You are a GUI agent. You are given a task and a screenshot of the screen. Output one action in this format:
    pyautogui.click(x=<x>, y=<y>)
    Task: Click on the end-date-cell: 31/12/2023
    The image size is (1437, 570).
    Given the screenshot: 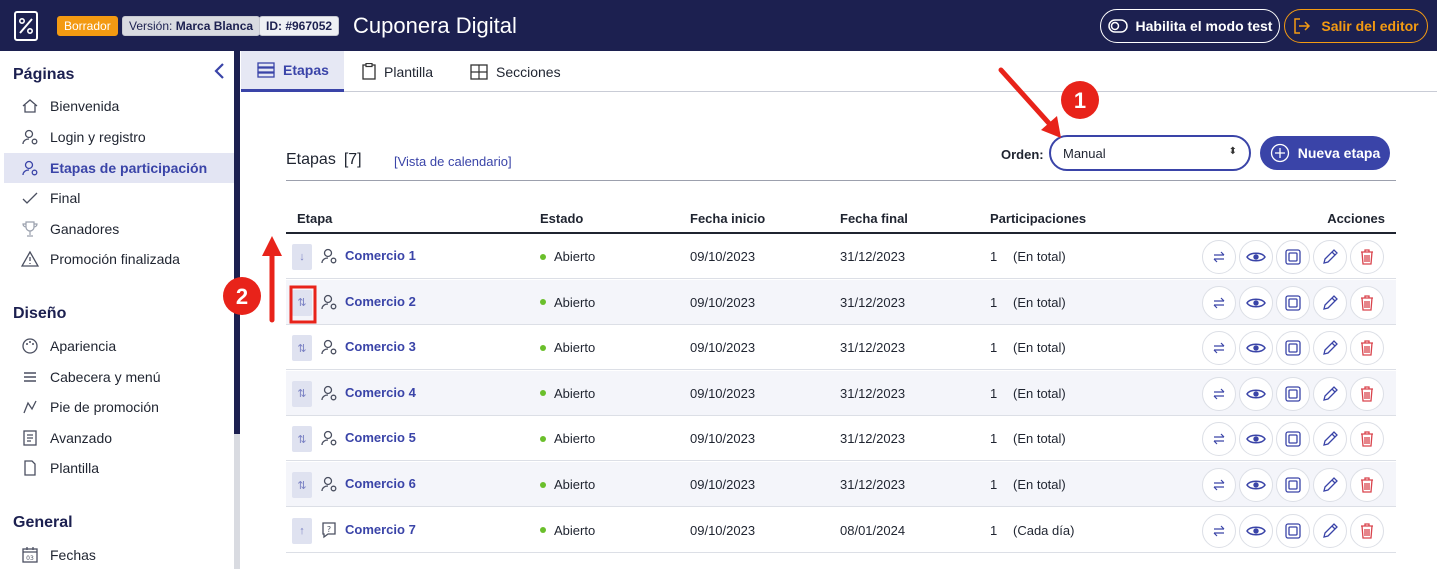 What is the action you would take?
    pyautogui.click(x=873, y=348)
    